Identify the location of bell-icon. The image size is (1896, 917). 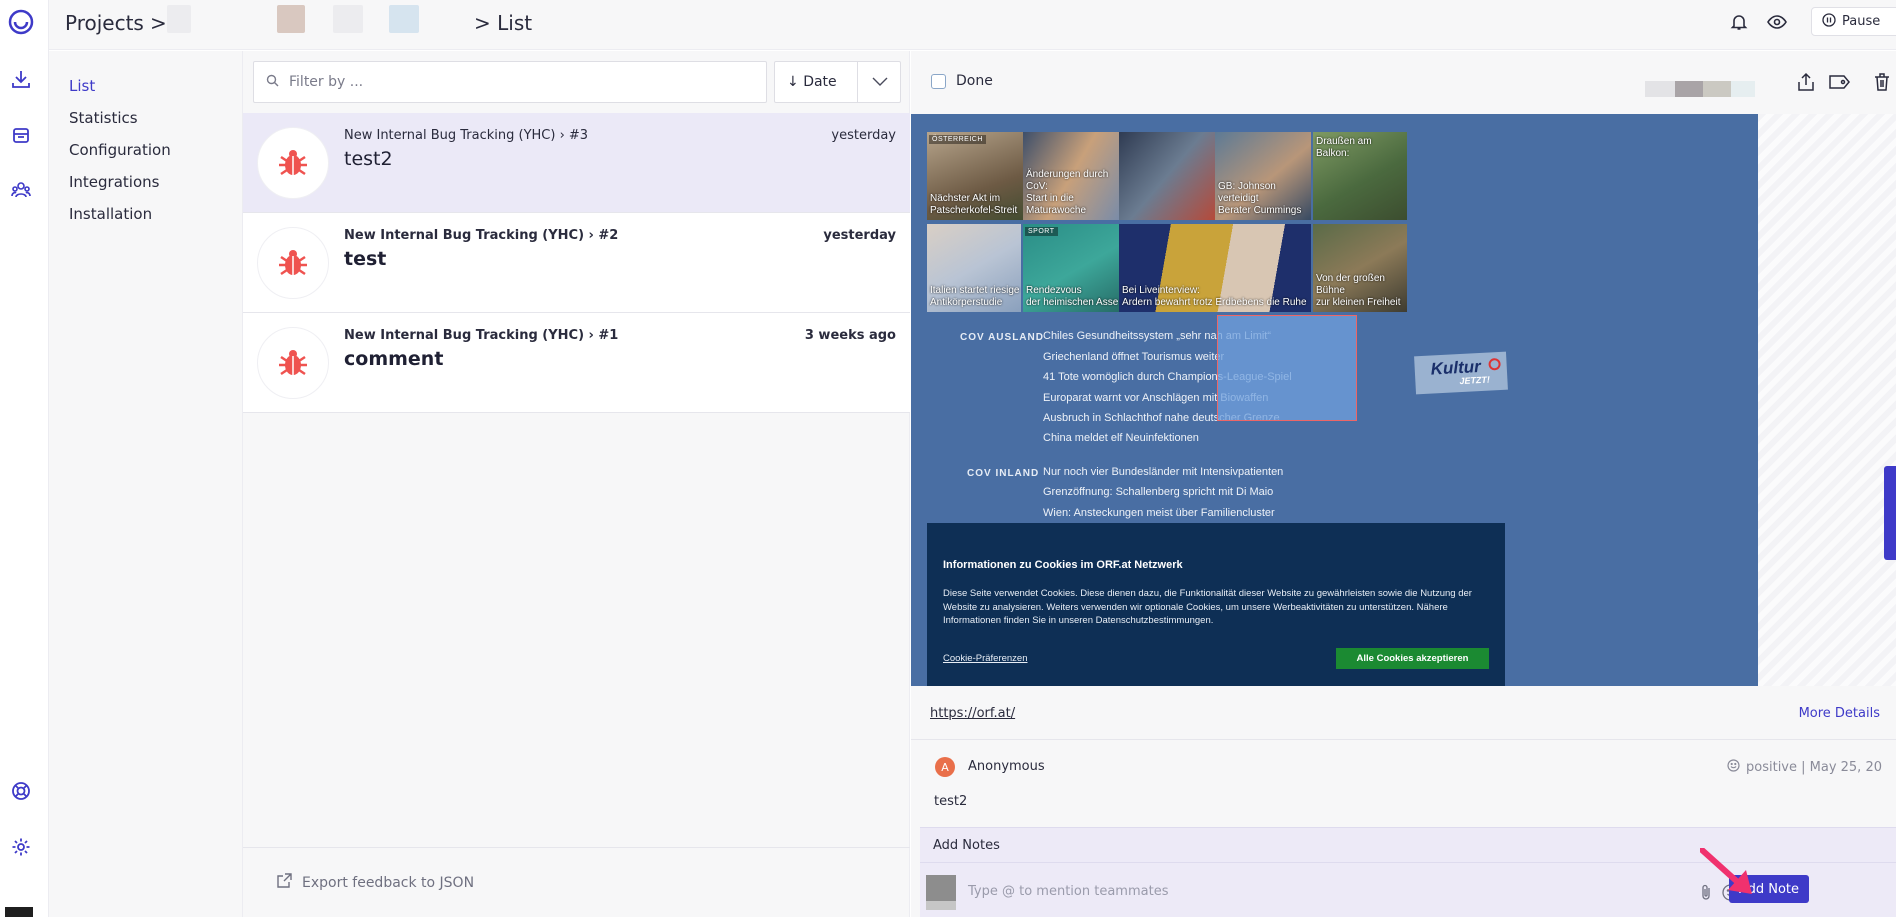
(1739, 22).